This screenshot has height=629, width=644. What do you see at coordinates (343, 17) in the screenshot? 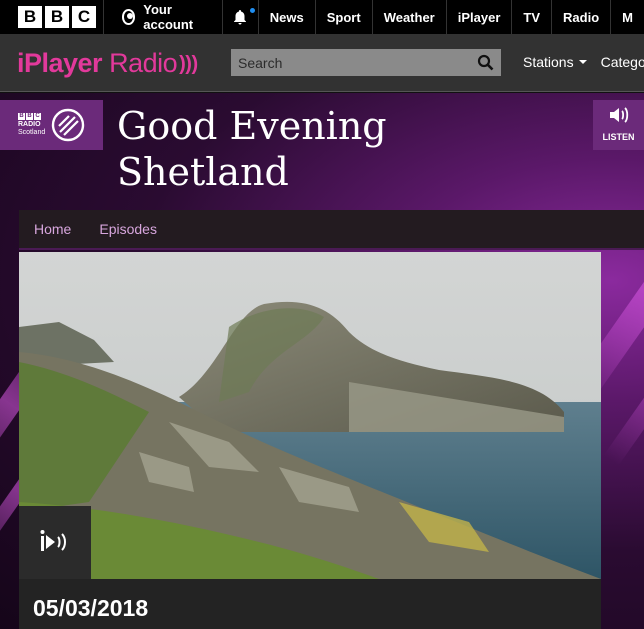
I see `nav-sport: Sport` at bounding box center [343, 17].